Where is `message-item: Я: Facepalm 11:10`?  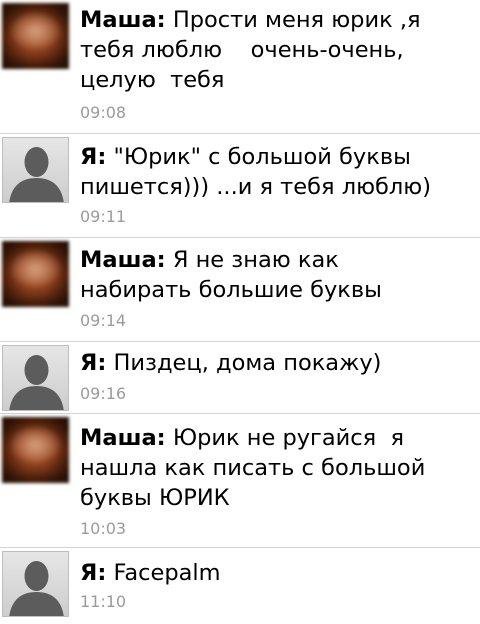 message-item: Я: Facepalm 11:10 is located at coordinates (240, 586).